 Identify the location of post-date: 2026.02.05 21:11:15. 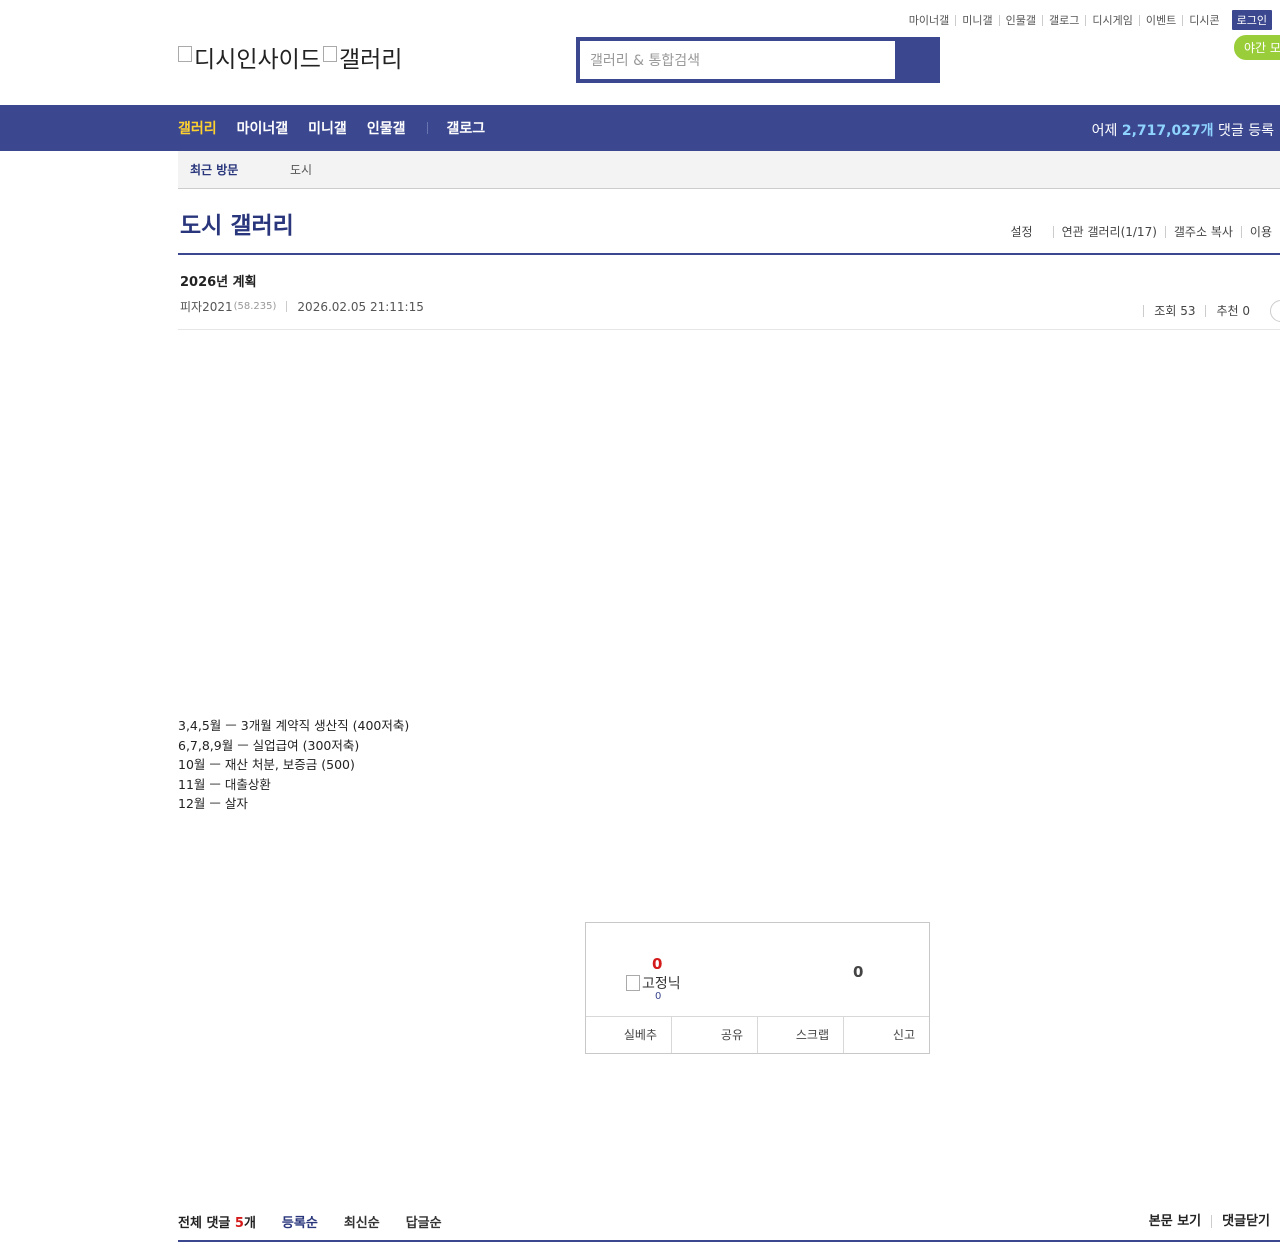
(360, 306).